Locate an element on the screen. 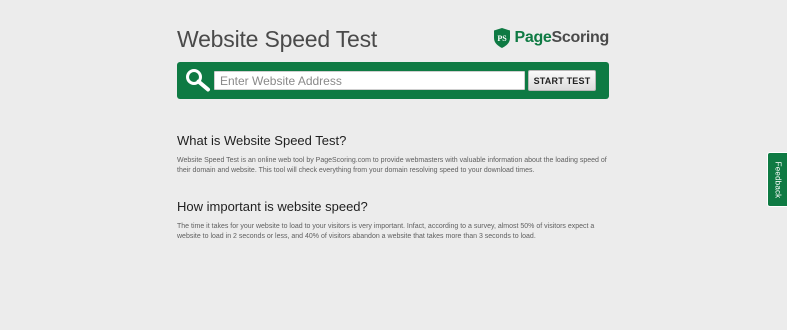  website-address-input is located at coordinates (369, 80).